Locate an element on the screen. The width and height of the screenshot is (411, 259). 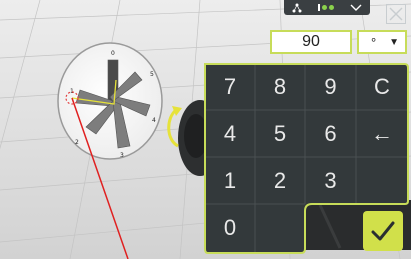
angle-value-text: 90 is located at coordinates (311, 41).